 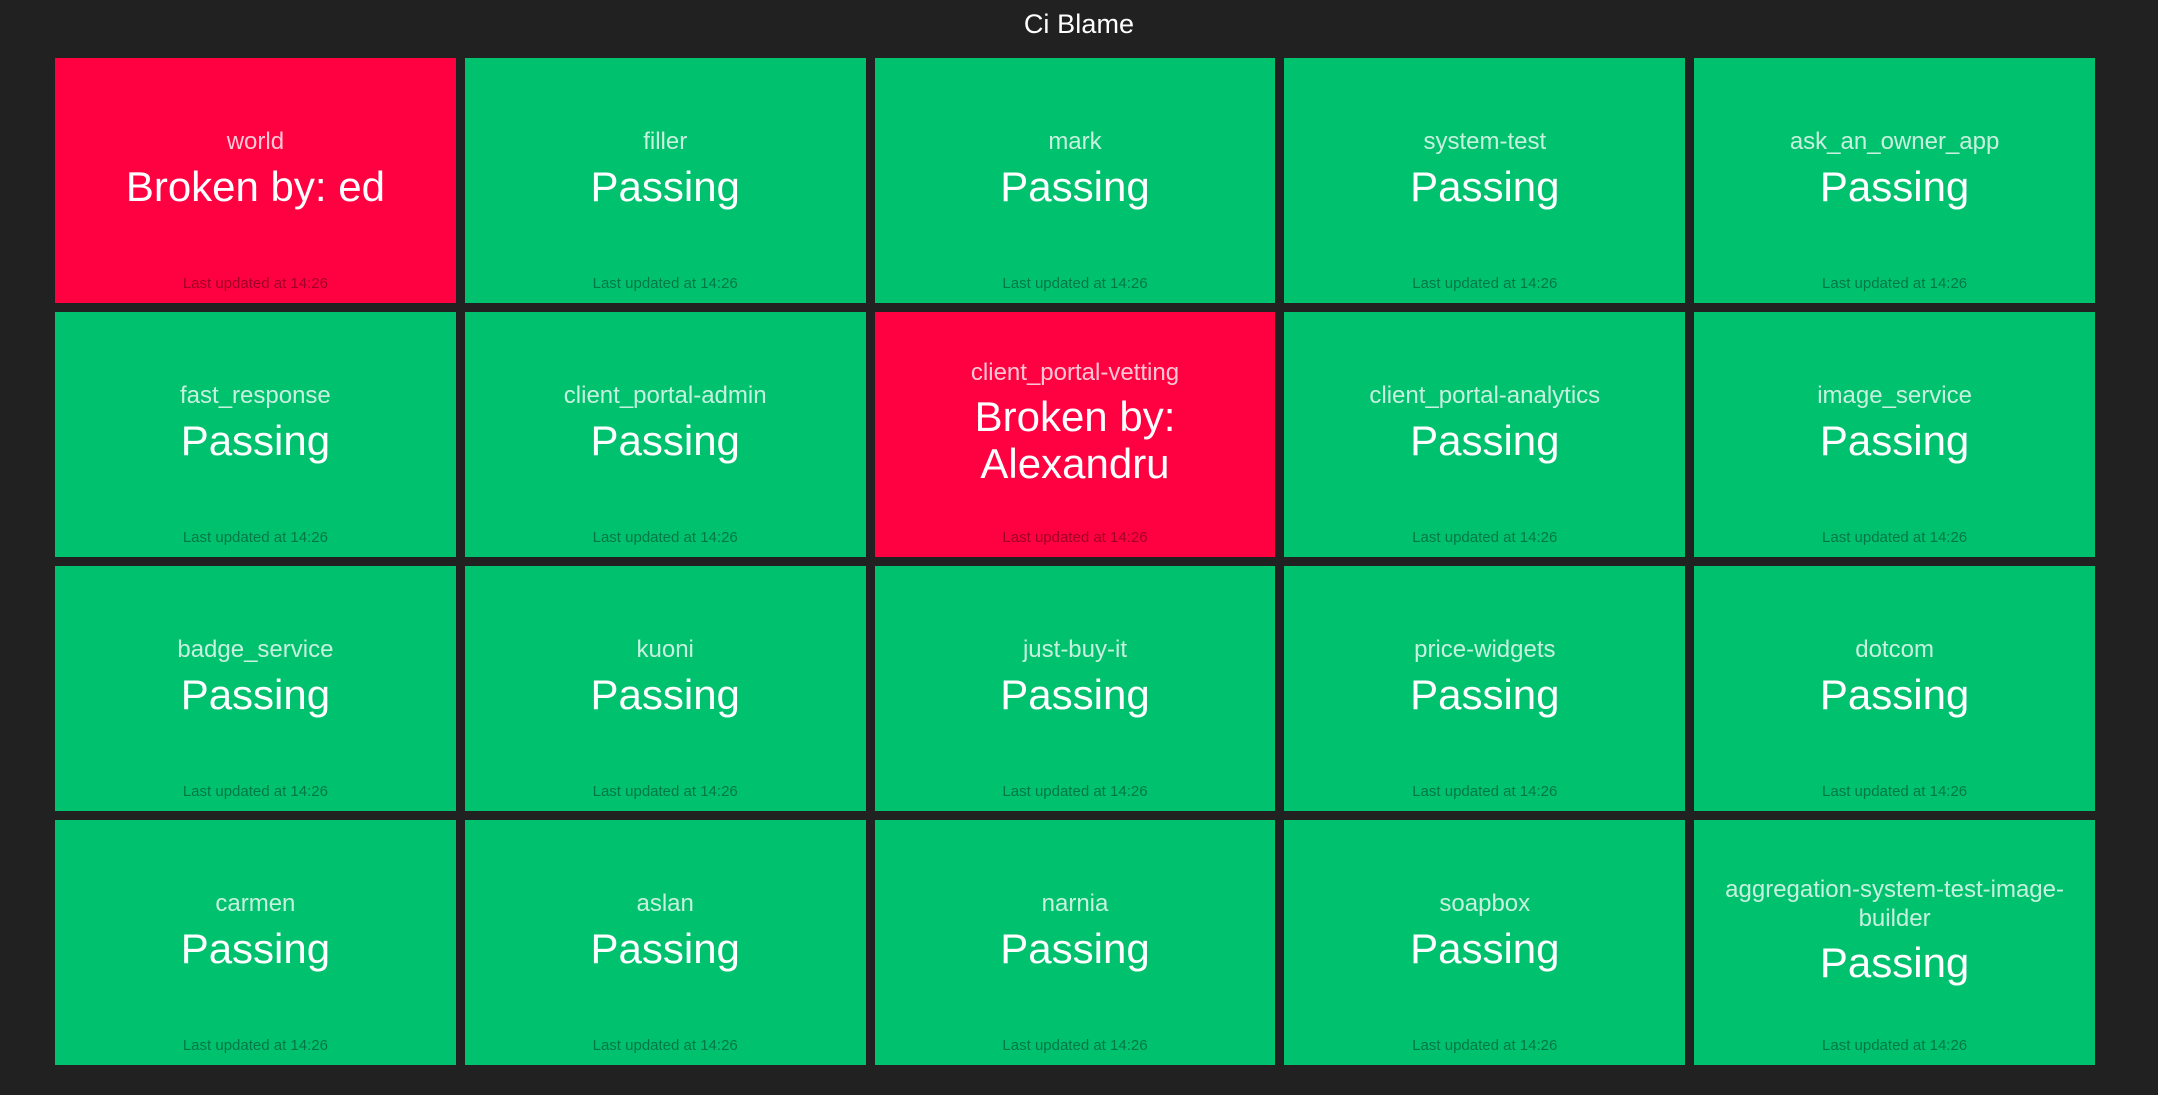 I want to click on status-tile: carmen Passing Last updated at 14:26, so click(x=255, y=942).